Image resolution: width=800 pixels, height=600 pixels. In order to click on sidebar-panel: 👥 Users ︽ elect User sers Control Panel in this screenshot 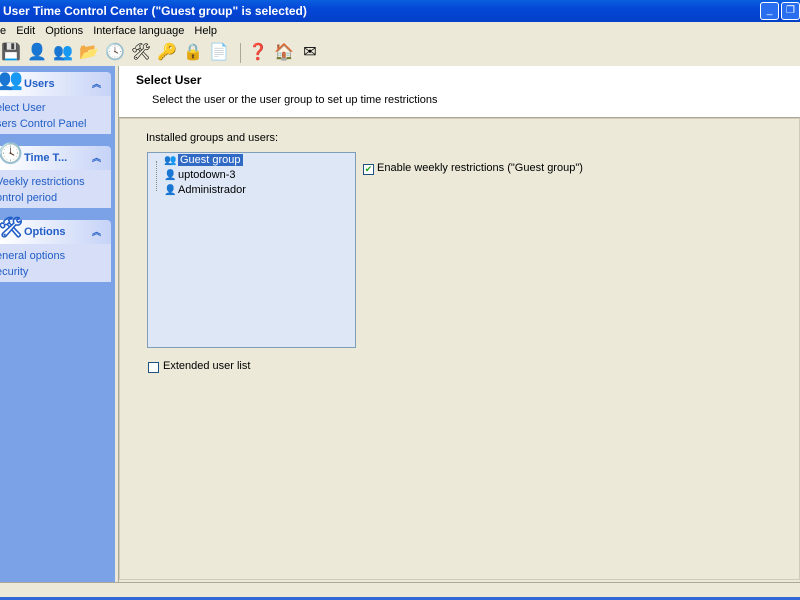, I will do `click(55, 101)`.